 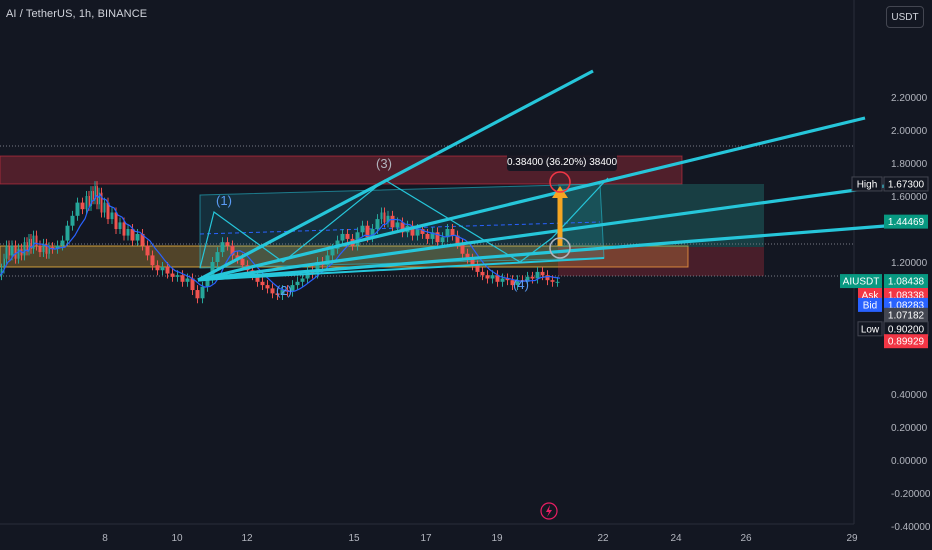 What do you see at coordinates (562, 162) in the screenshot?
I see `measure-tooltip: 0.38400 (36.20%) 38400` at bounding box center [562, 162].